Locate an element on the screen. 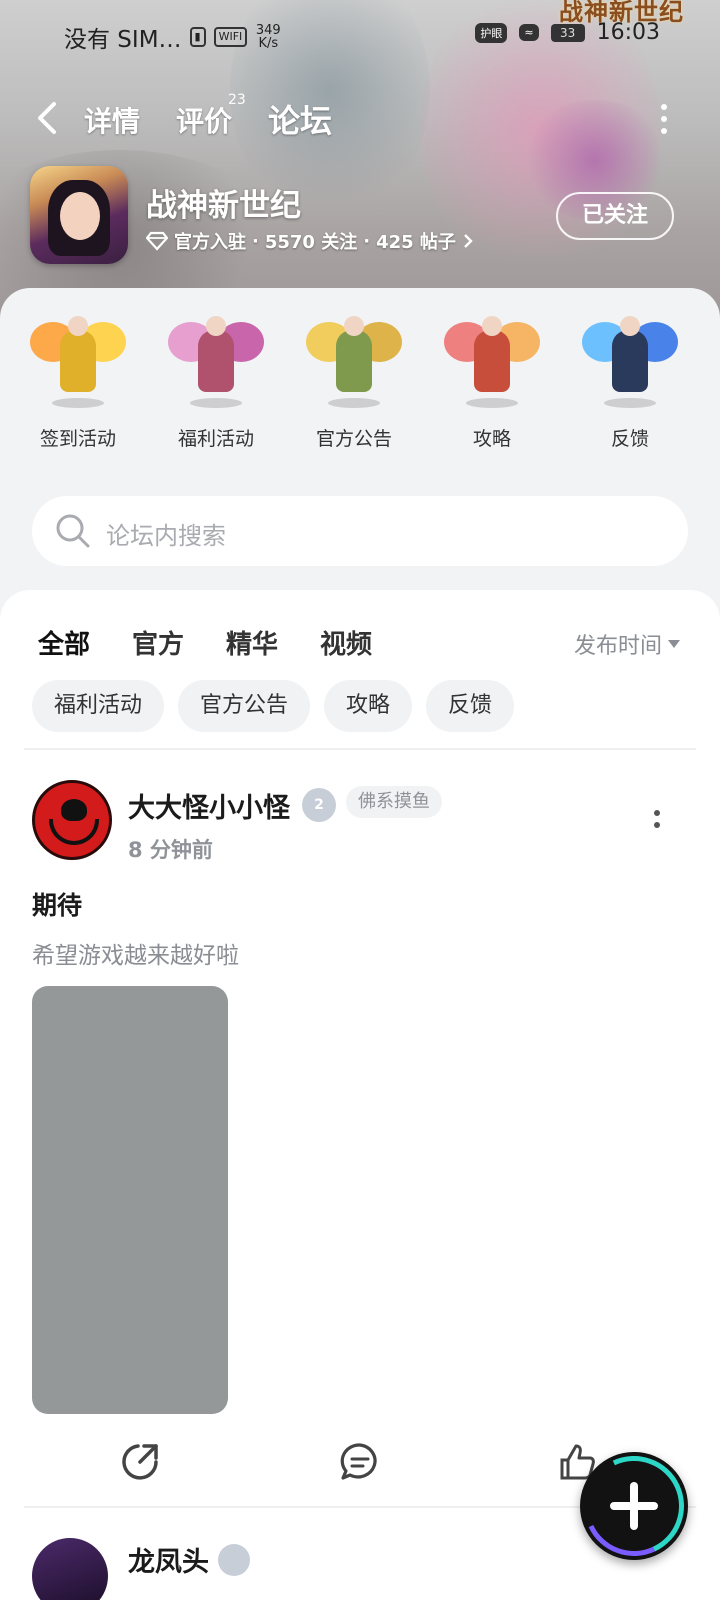 This screenshot has width=720, height=1600. battery-icon: 33 is located at coordinates (567, 32).